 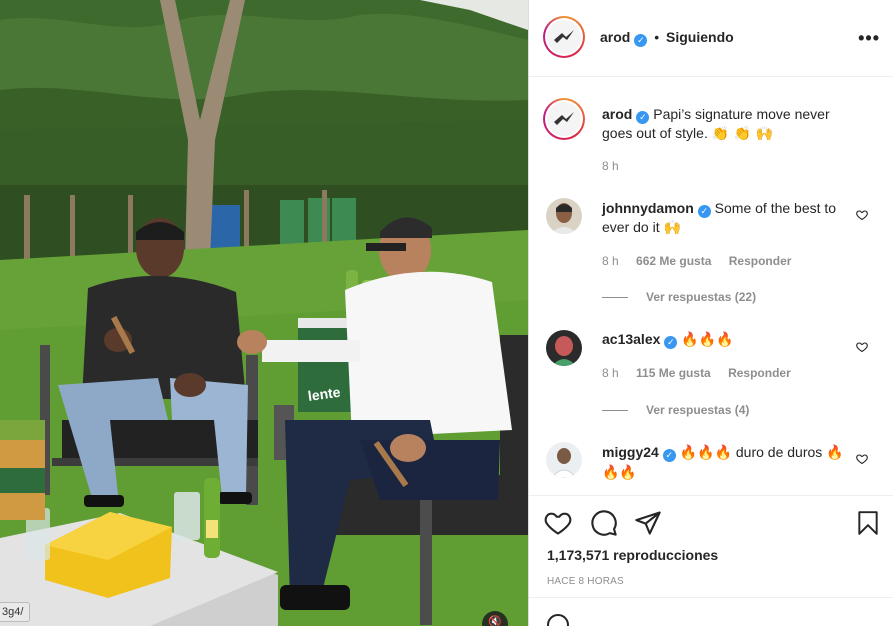 What do you see at coordinates (724, 463) in the screenshot?
I see `comment-text: miggy24 ✓ 🔥🔥🔥 duro de duros 🔥🔥🔥` at bounding box center [724, 463].